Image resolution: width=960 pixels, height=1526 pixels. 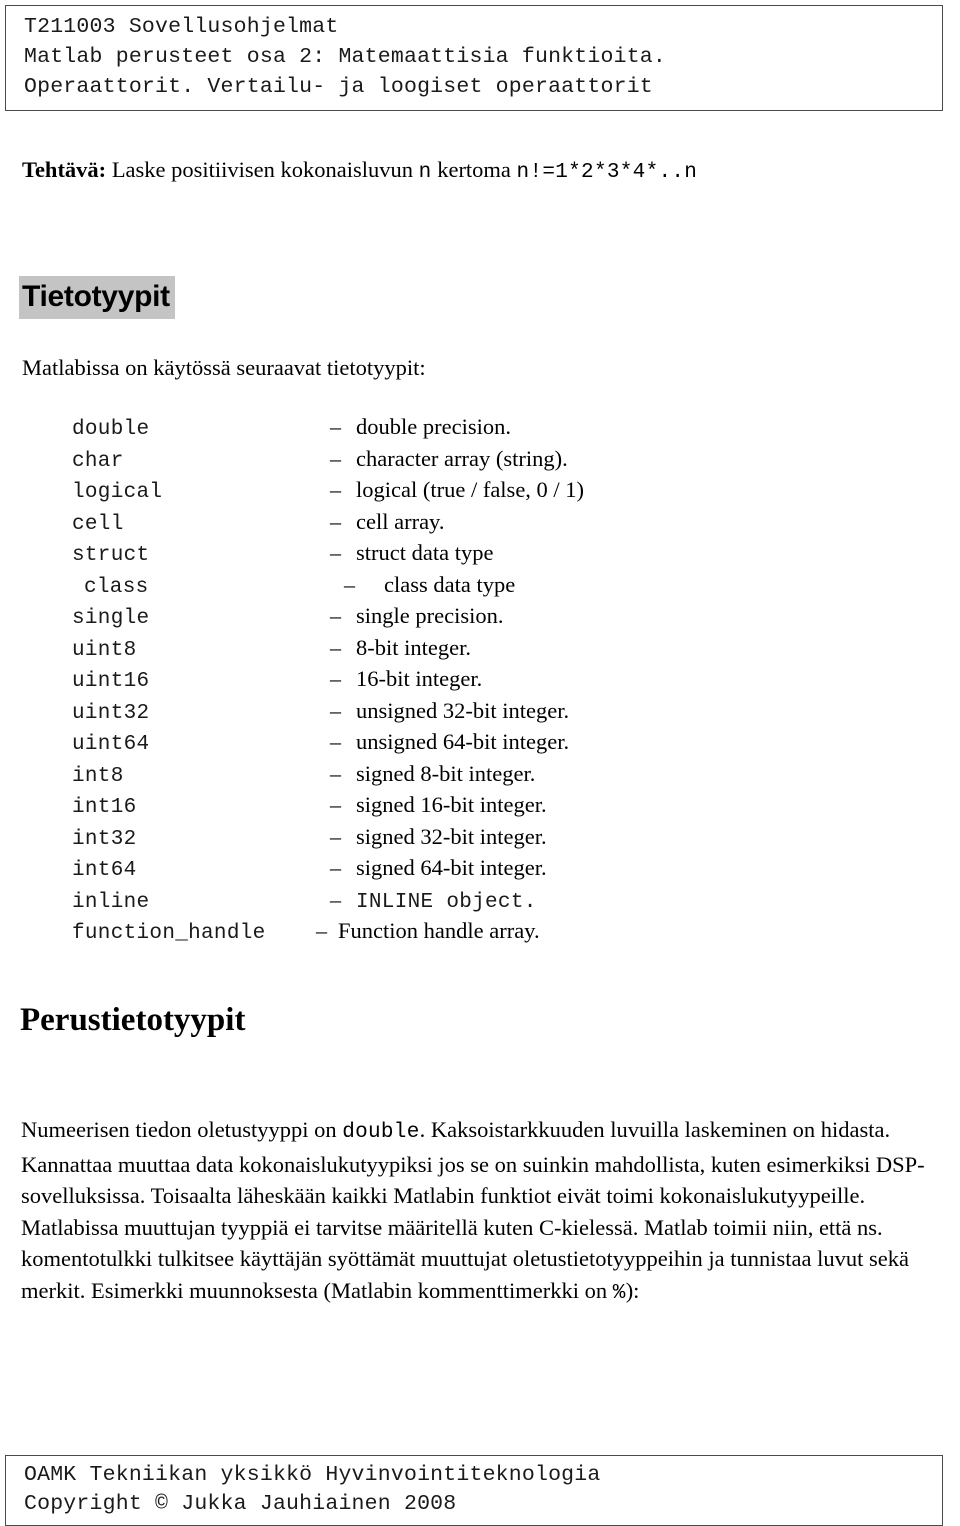 I want to click on task-text-before: Laske positiivisen kokonaisluvun, so click(x=262, y=169).